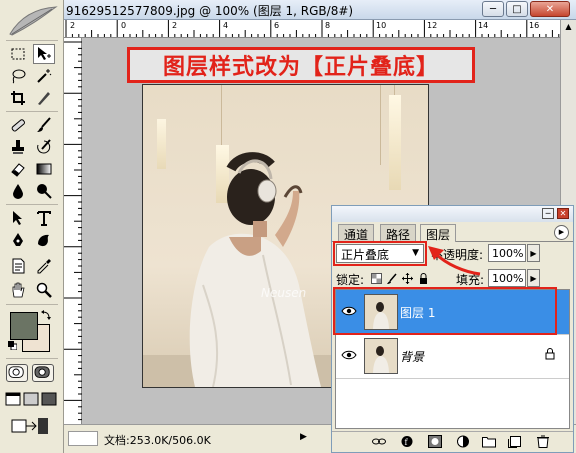 The image size is (576, 453). Describe the element at coordinates (18, 218) in the screenshot. I see `path-selection-icon` at that location.